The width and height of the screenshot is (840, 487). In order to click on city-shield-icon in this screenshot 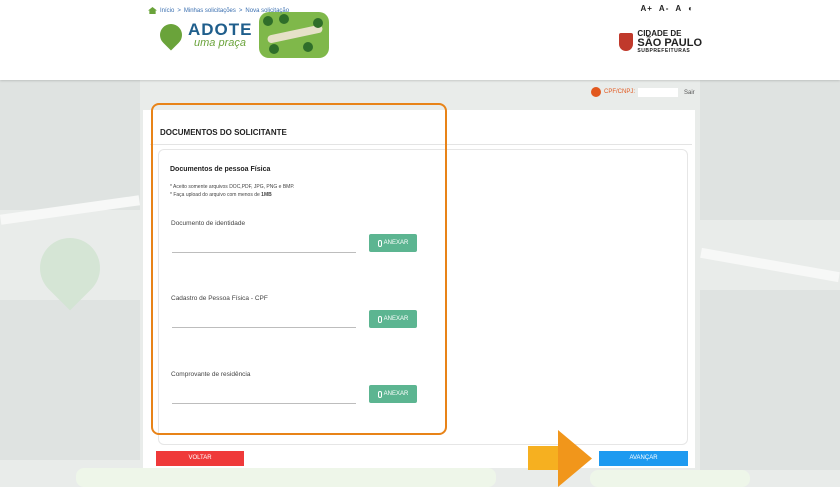, I will do `click(626, 42)`.